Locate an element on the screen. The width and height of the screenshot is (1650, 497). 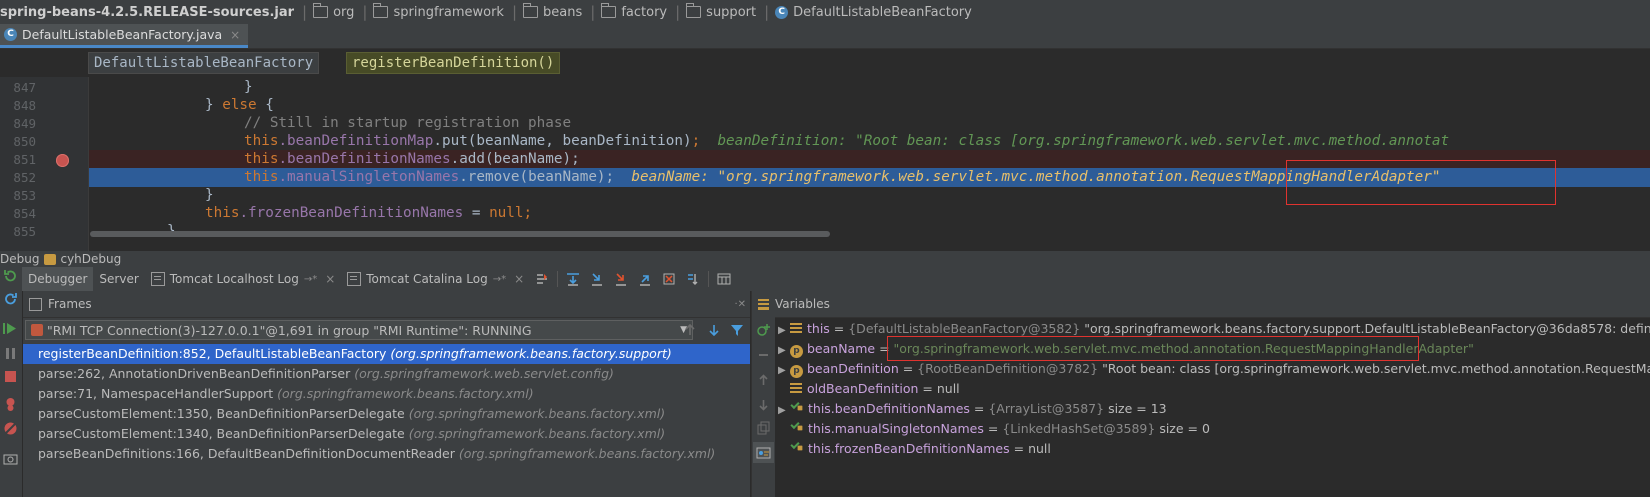
editor-gutter: 847 848 849 850 851 852 853 854 855 is located at coordinates (44, 164).